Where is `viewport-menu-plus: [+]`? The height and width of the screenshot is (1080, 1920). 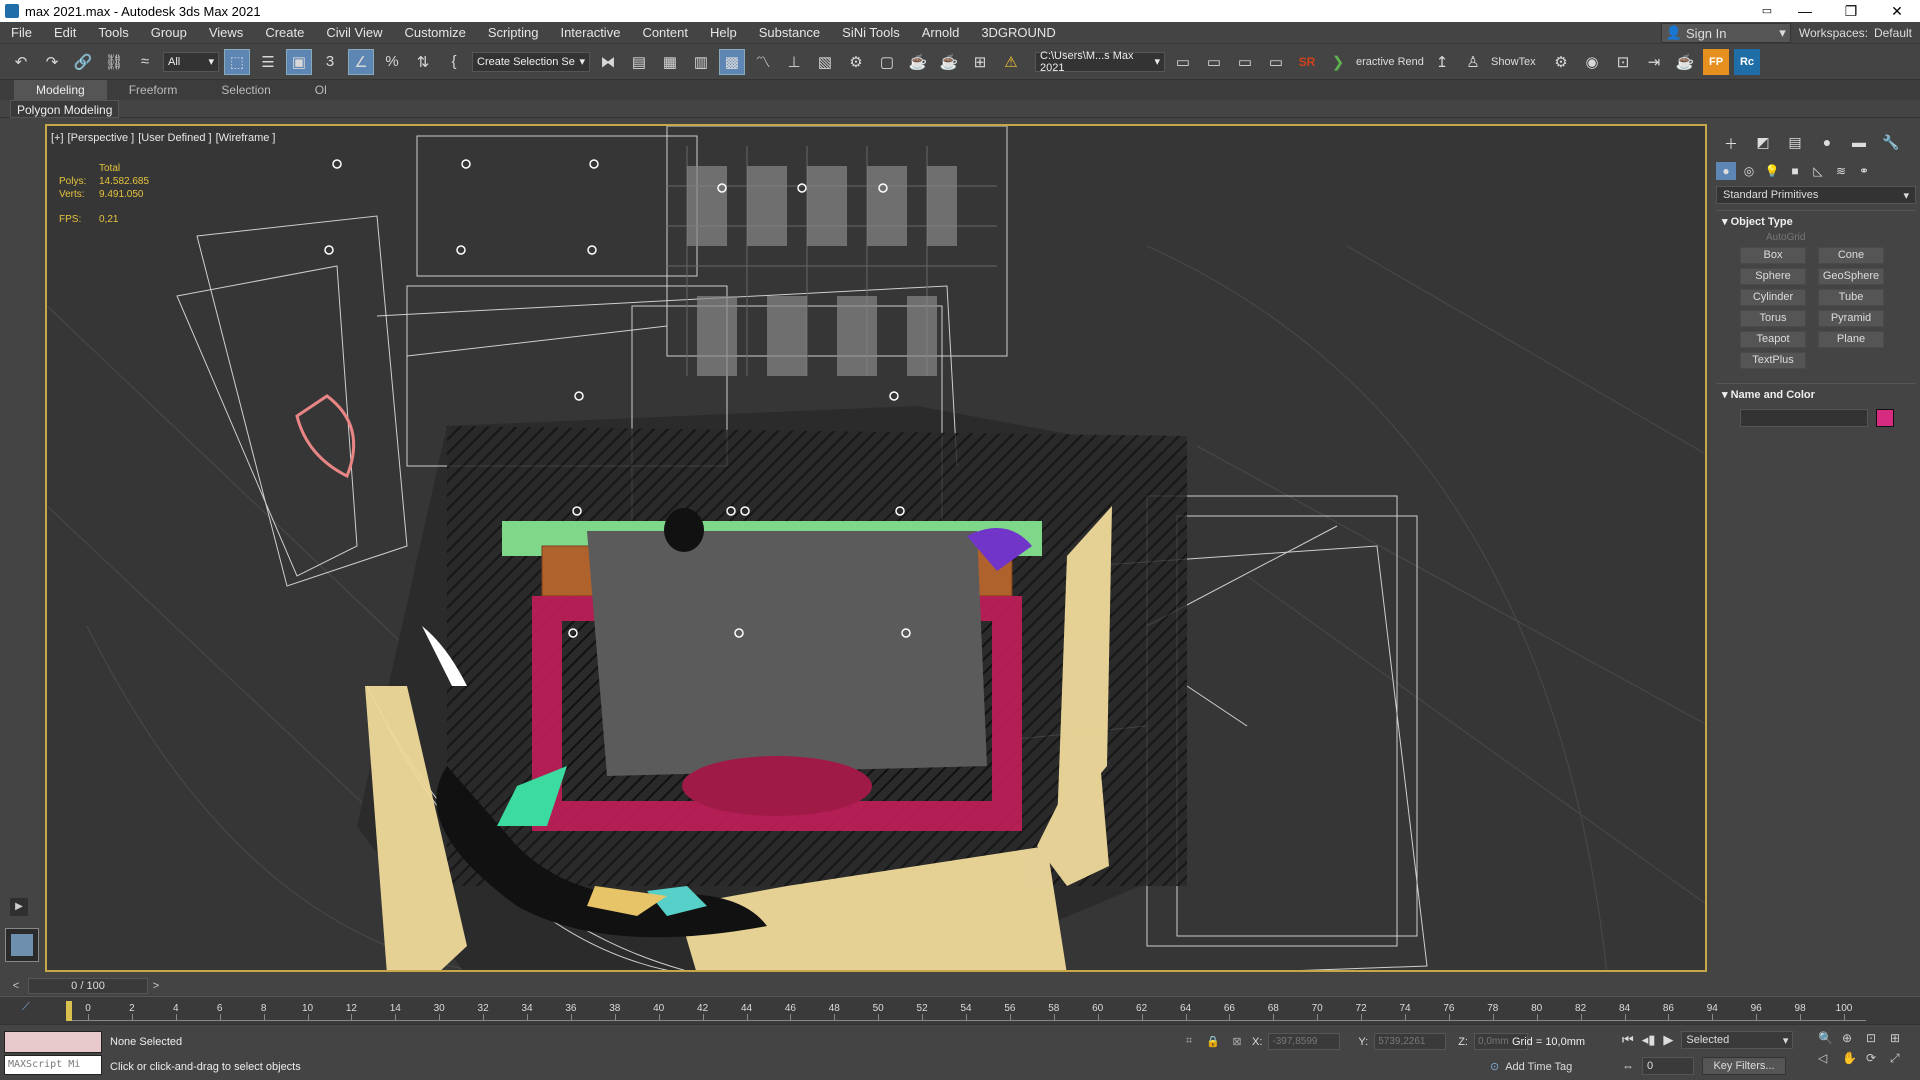 viewport-menu-plus: [+] is located at coordinates (57, 138).